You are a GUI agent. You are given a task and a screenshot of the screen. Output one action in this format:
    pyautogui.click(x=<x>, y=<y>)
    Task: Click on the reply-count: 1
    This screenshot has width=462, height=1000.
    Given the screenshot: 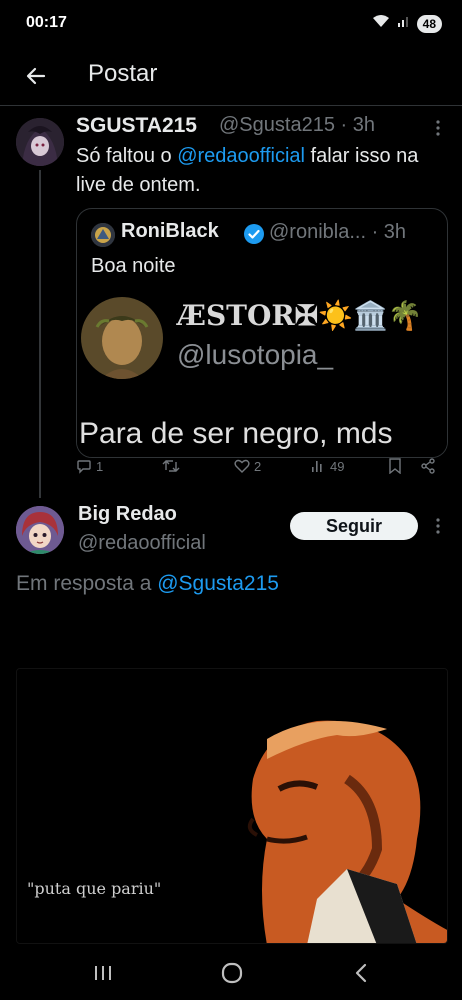 What is the action you would take?
    pyautogui.click(x=100, y=466)
    